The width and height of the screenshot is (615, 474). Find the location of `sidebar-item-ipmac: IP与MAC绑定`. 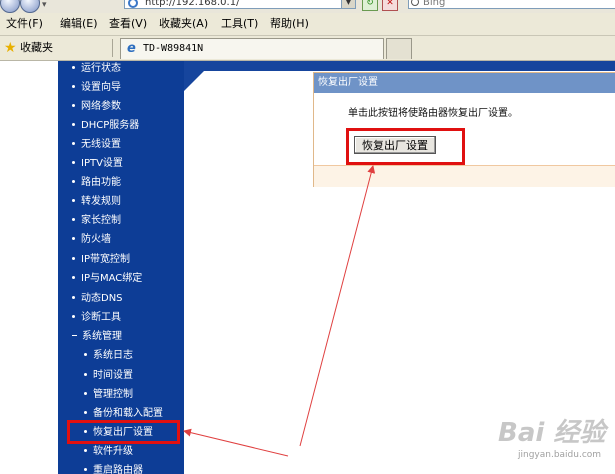

sidebar-item-ipmac: IP与MAC绑定 is located at coordinates (107, 279).